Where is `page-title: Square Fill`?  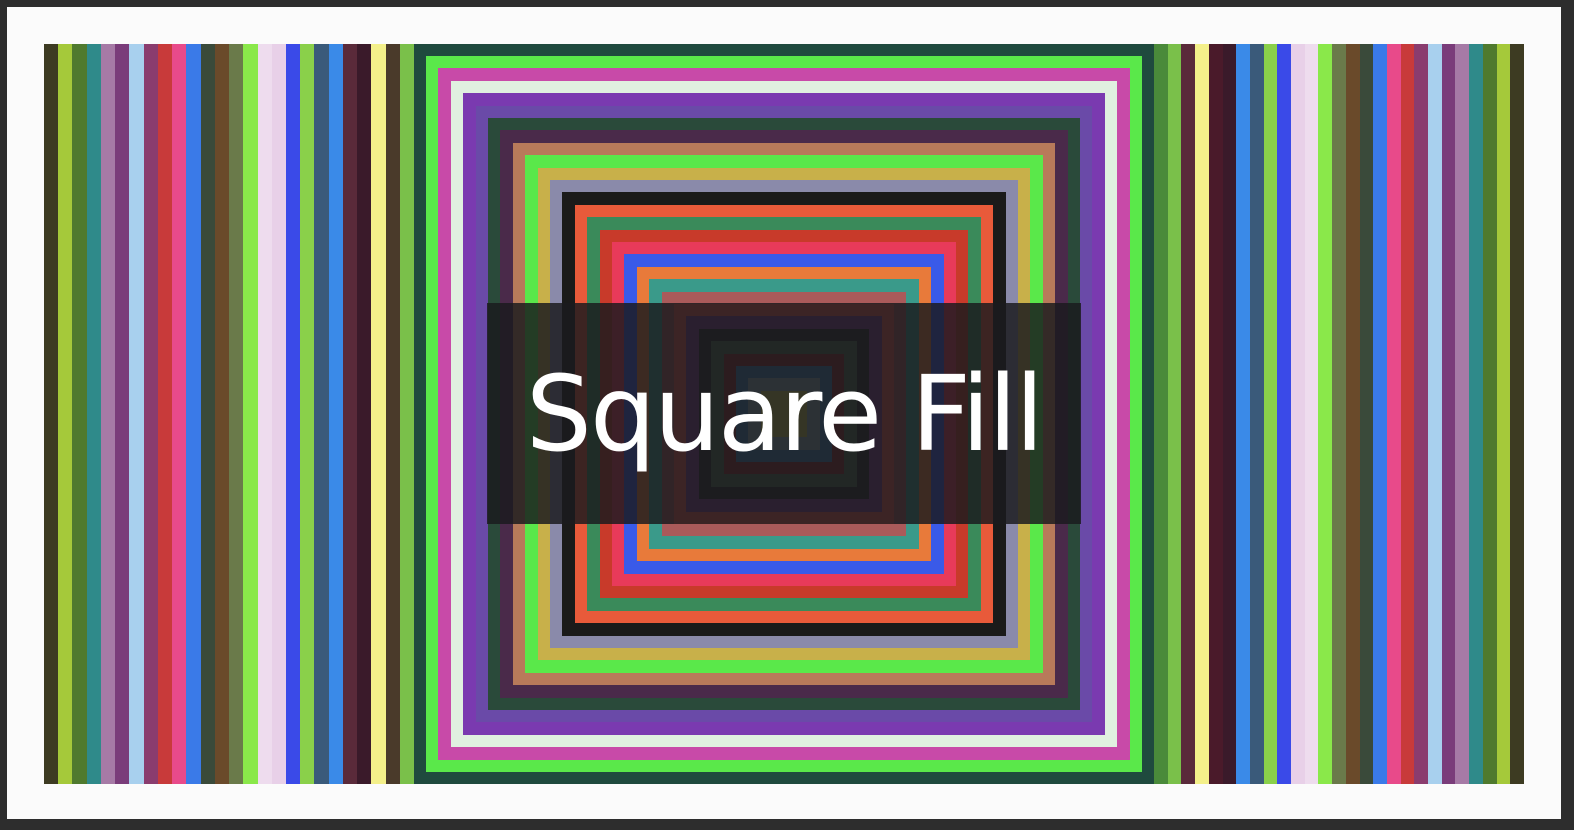 page-title: Square Fill is located at coordinates (784, 413).